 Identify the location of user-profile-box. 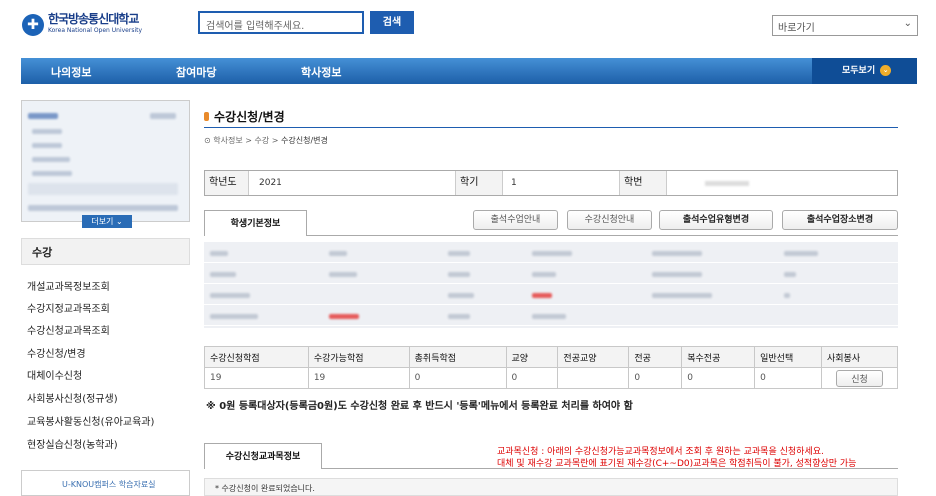
(105, 161).